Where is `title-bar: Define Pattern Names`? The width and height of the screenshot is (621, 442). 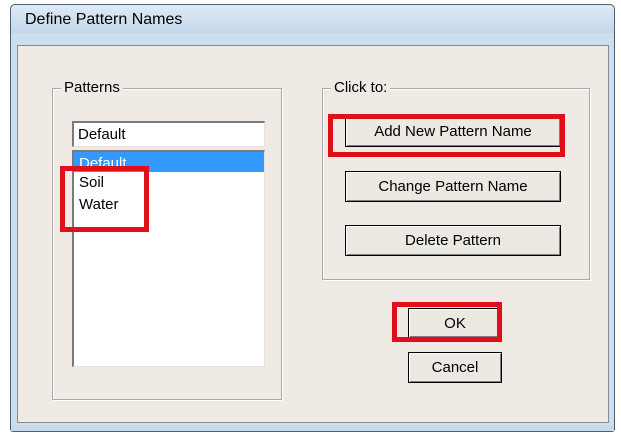 title-bar: Define Pattern Names is located at coordinates (312, 19).